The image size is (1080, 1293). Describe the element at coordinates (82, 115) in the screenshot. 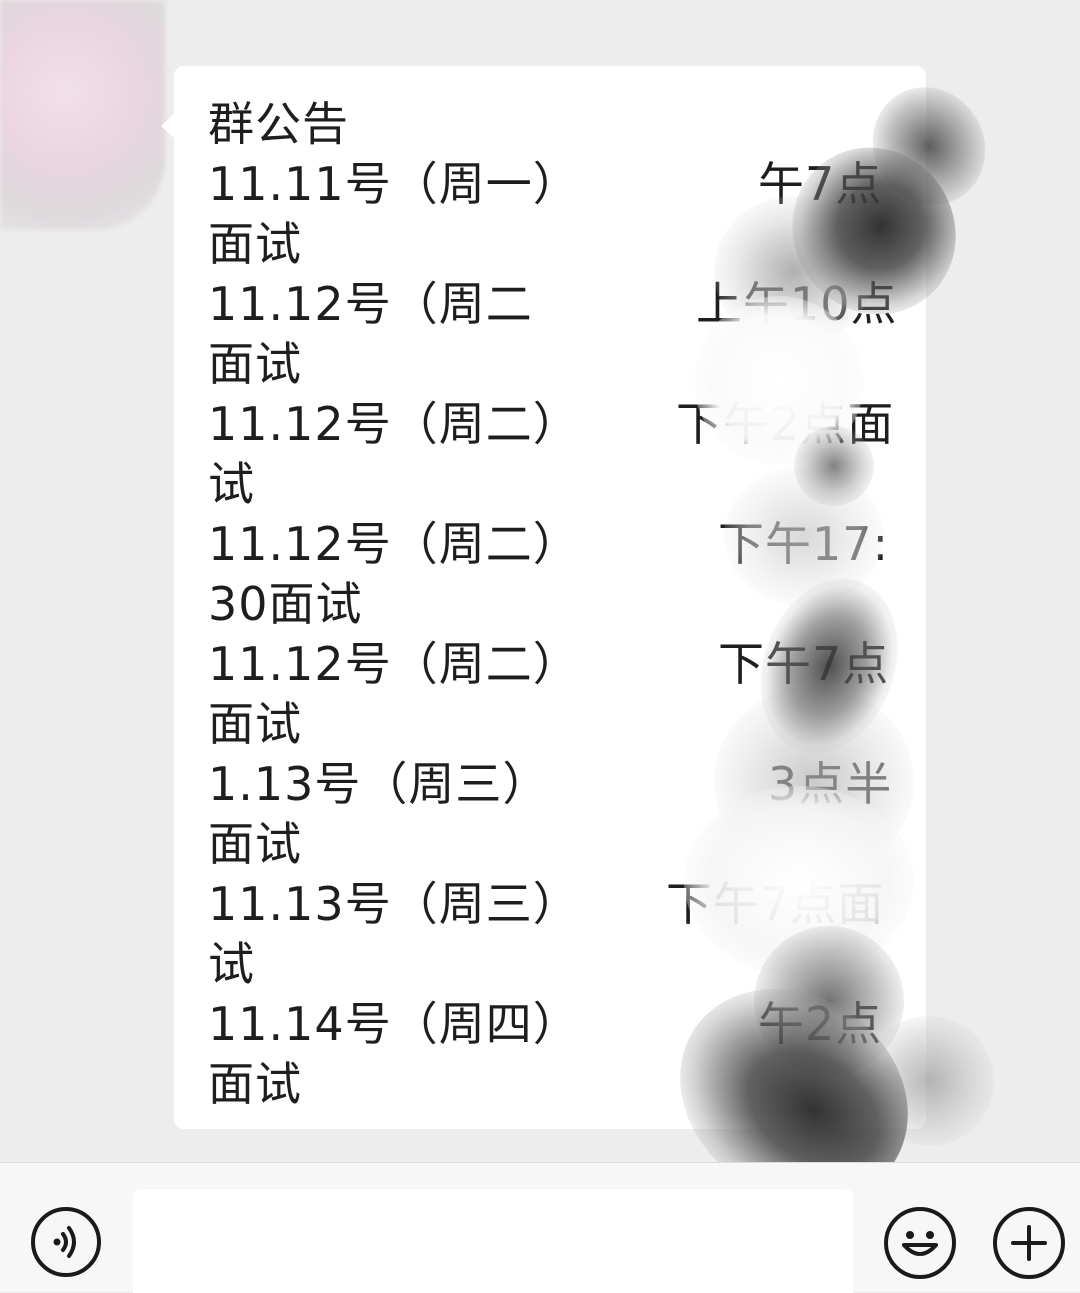

I see `avatar` at that location.